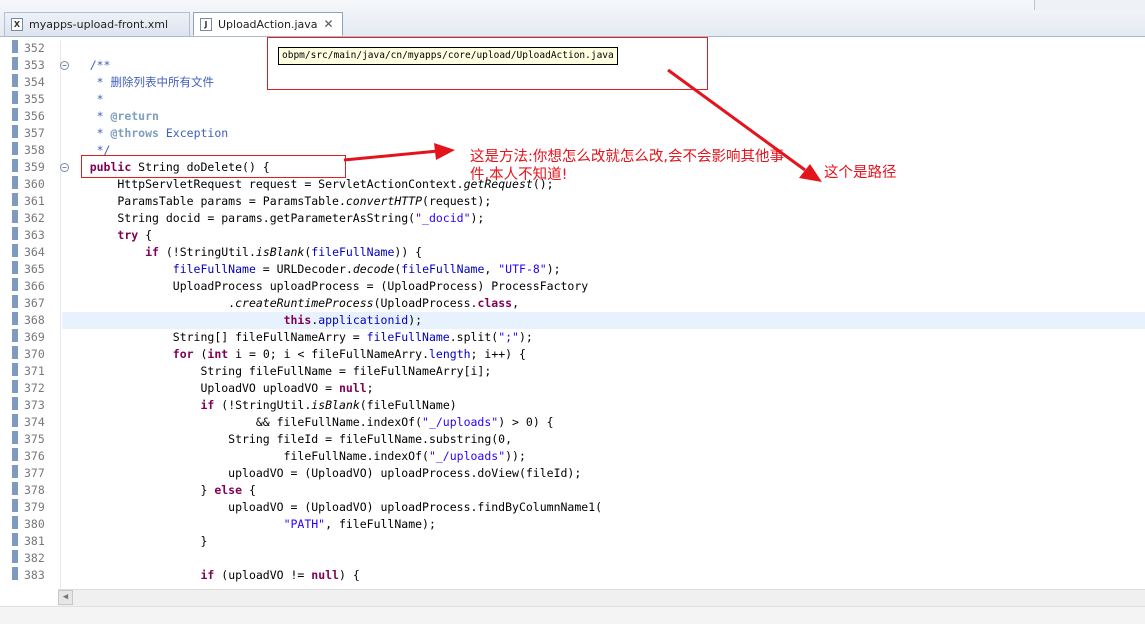 The height and width of the screenshot is (624, 1145). I want to click on method-arrow-line, so click(391, 155).